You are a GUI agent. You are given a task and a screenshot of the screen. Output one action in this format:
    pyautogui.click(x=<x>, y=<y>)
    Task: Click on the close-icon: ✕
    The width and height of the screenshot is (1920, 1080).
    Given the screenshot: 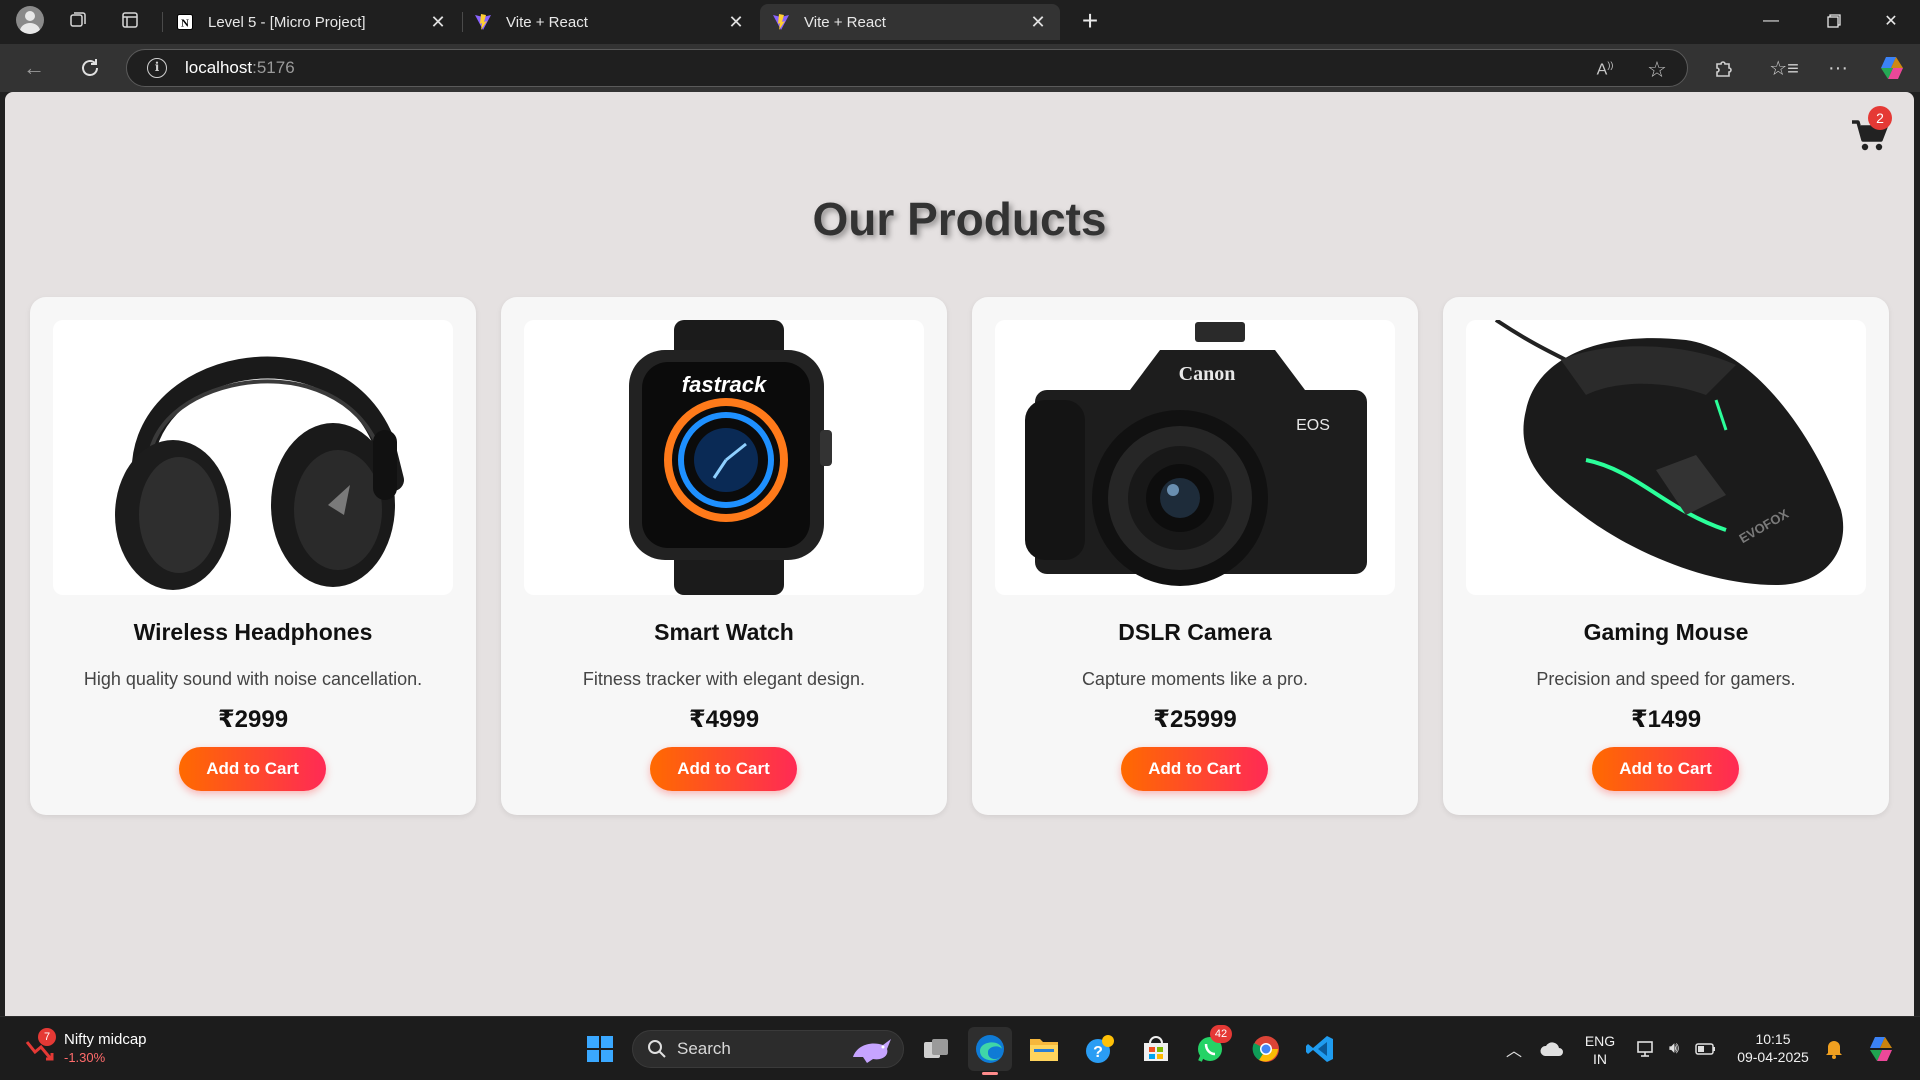 What is the action you would take?
    pyautogui.click(x=1891, y=21)
    